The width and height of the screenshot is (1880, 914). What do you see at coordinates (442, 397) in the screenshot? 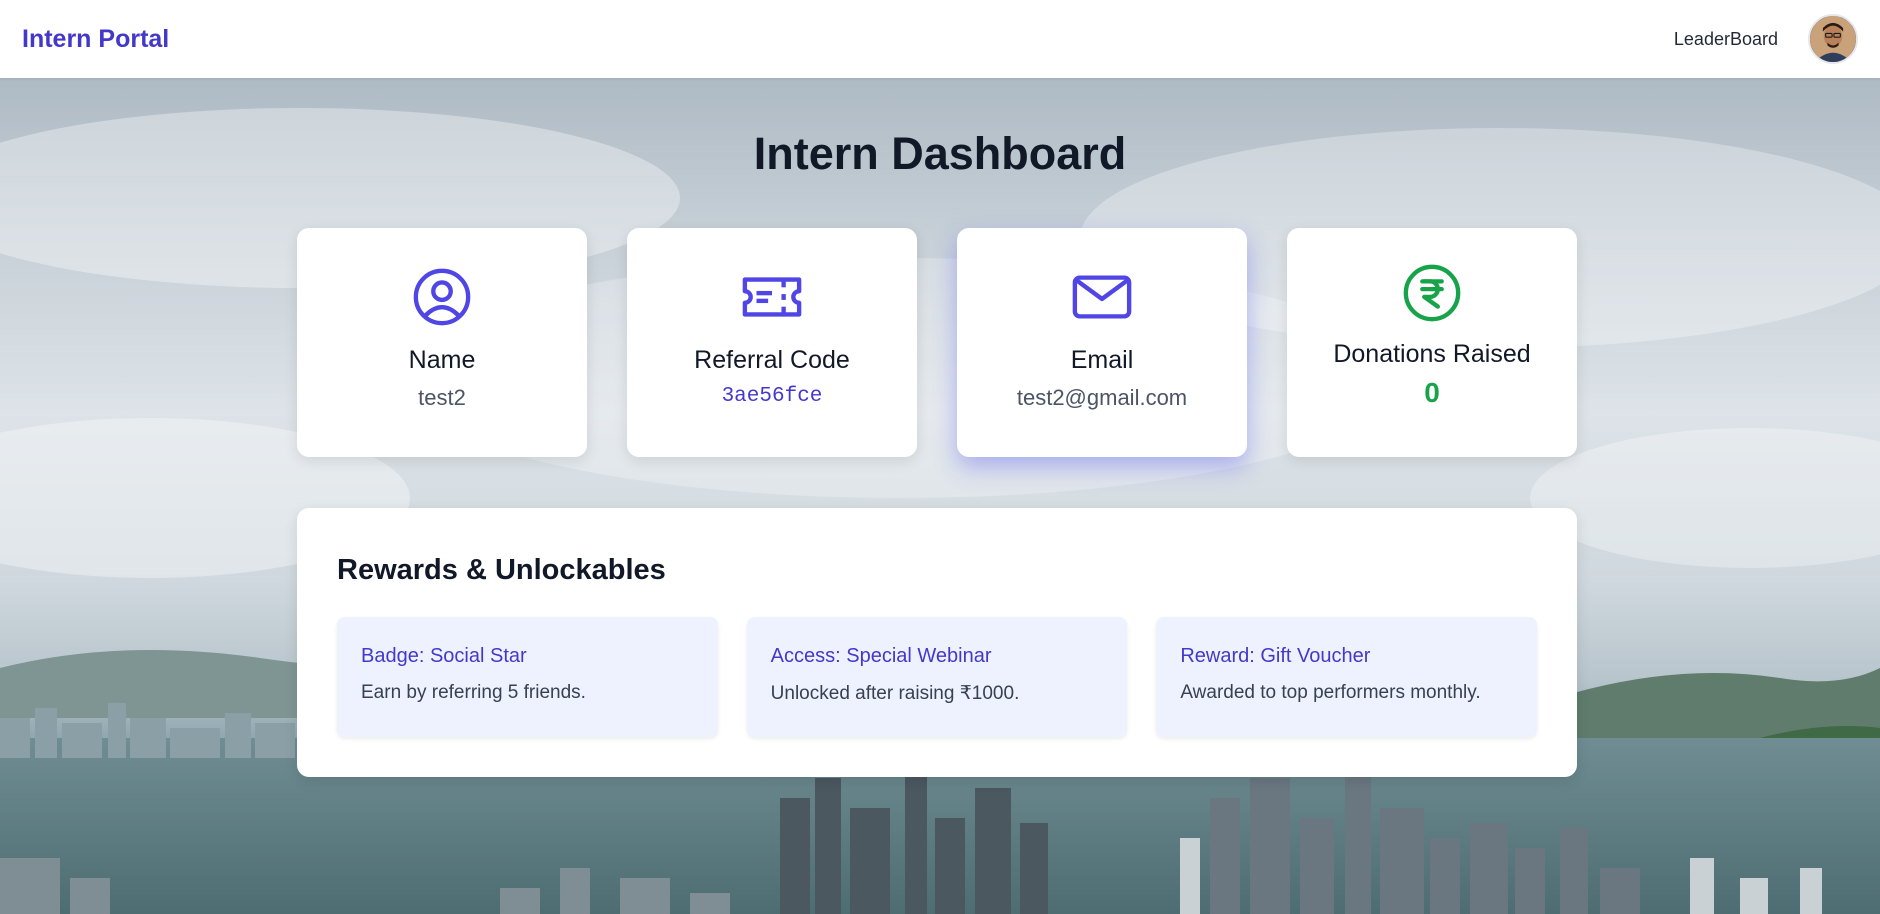
I see `name-value: test2` at bounding box center [442, 397].